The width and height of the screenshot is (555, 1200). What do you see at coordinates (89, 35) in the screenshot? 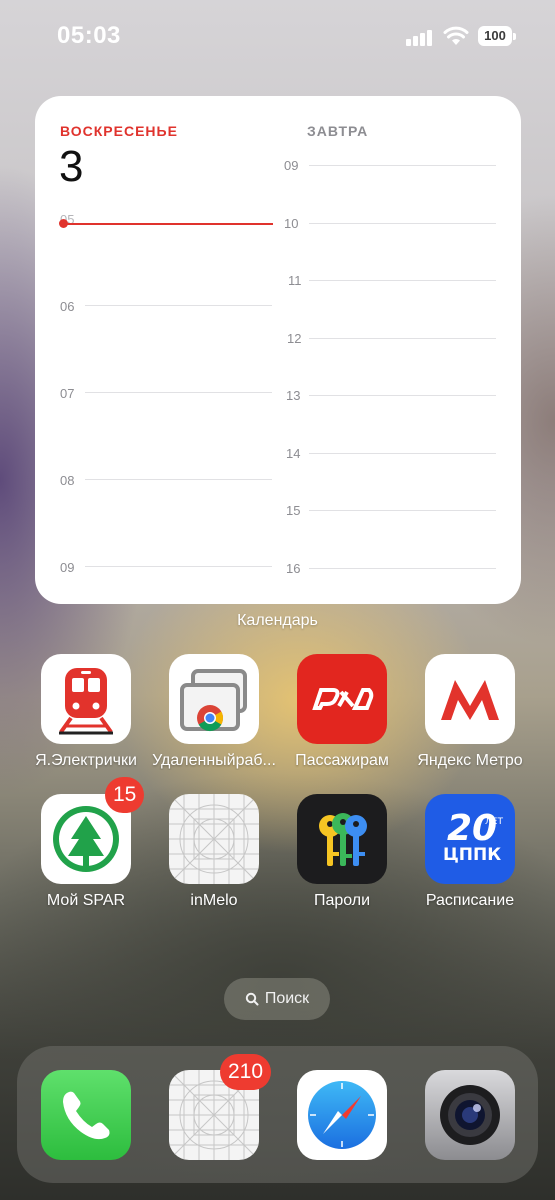
I see `status-time: 05:03` at bounding box center [89, 35].